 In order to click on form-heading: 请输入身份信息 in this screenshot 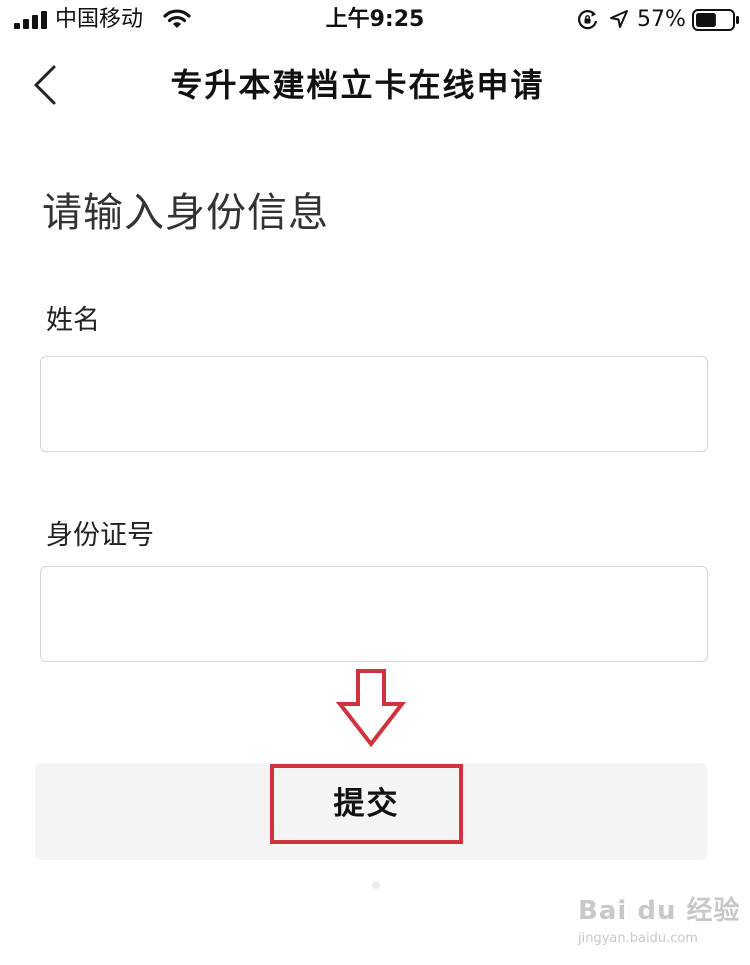, I will do `click(185, 213)`.